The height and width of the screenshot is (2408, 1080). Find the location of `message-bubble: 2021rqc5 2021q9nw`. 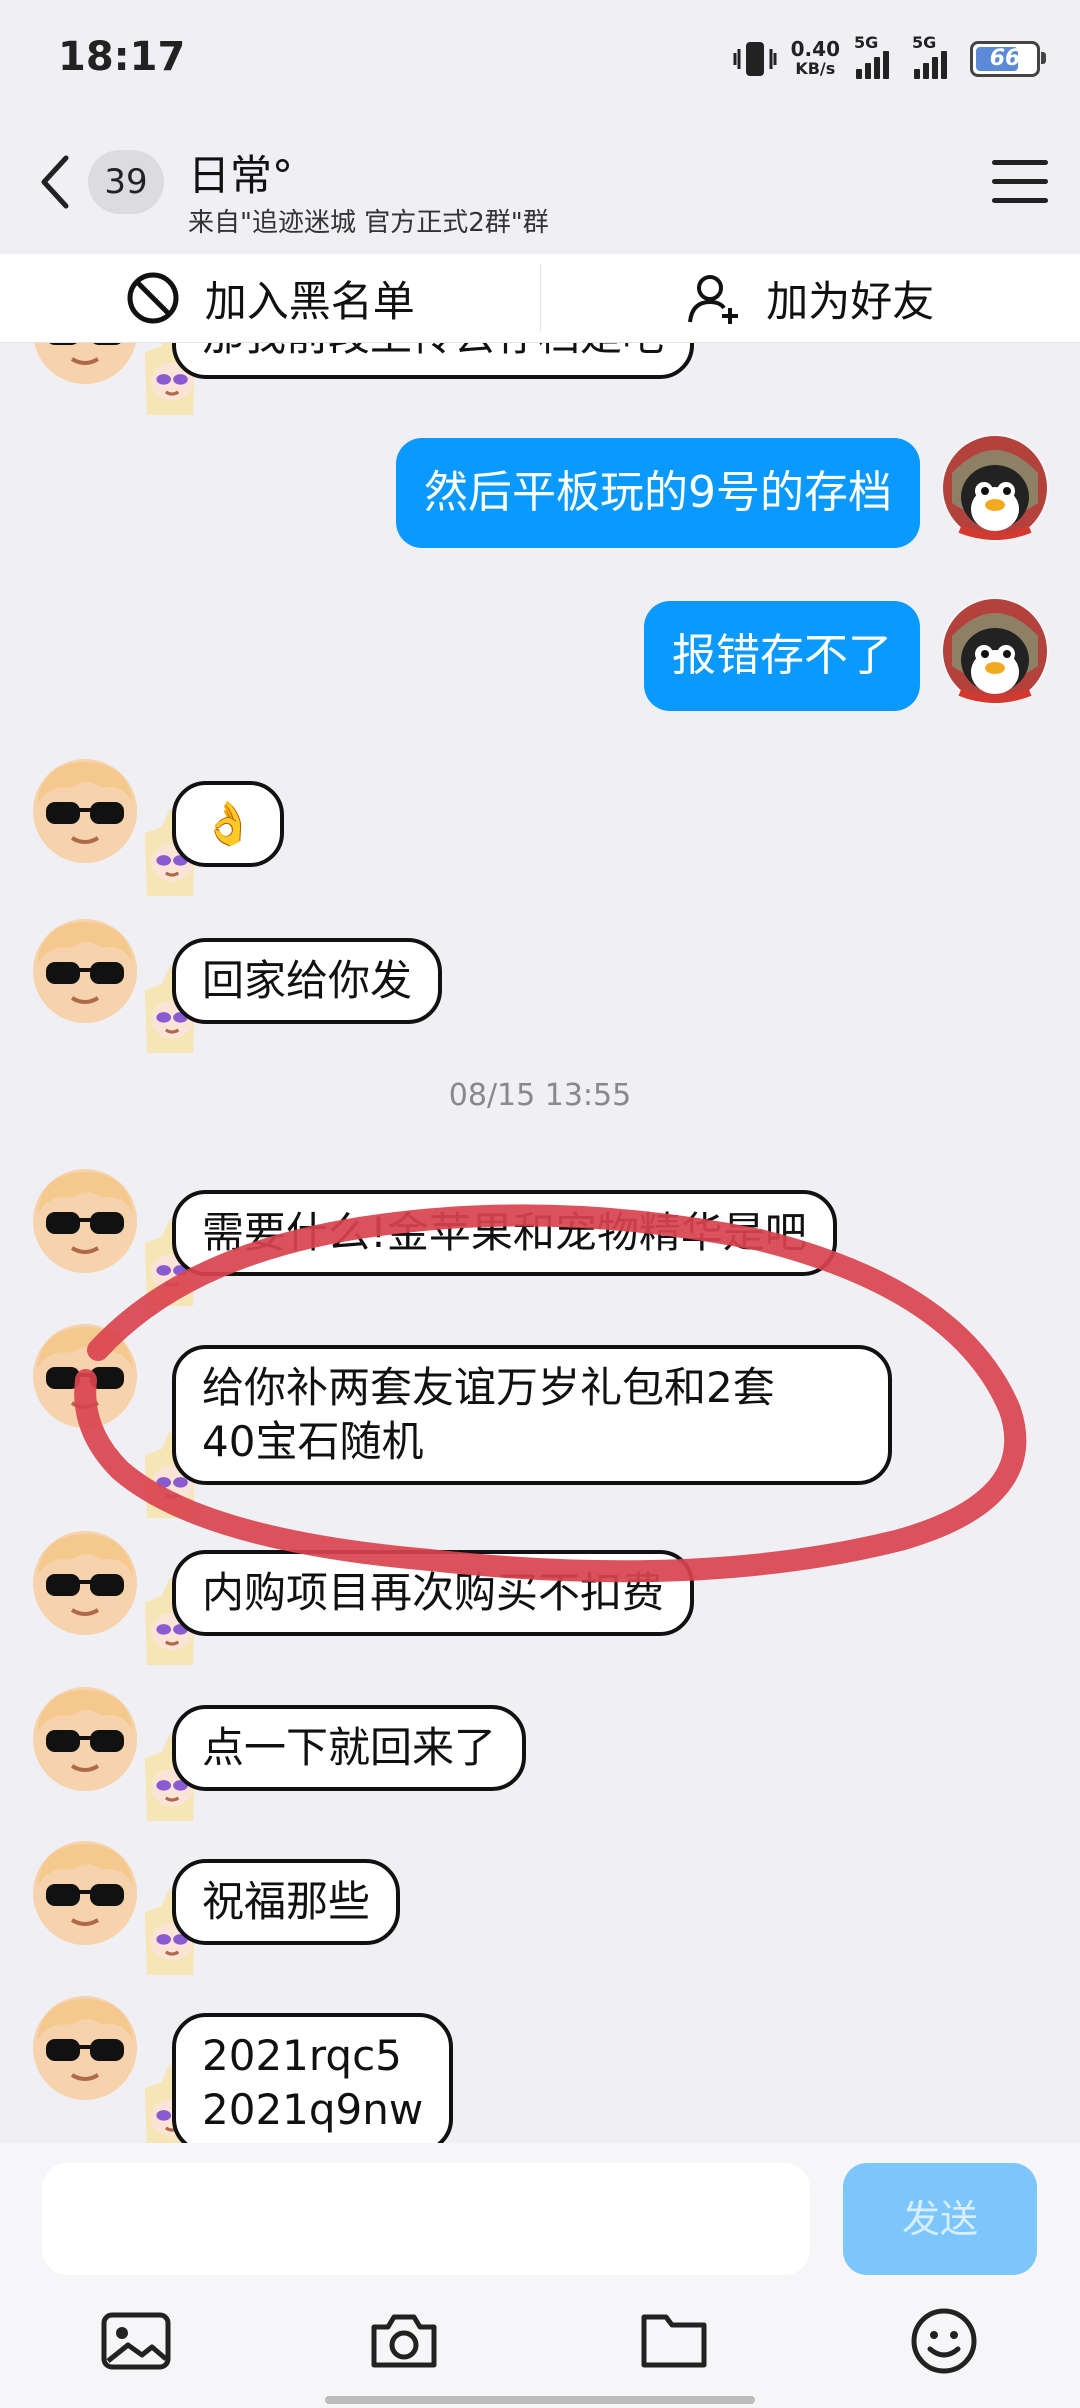

message-bubble: 2021rqc5 2021q9nw is located at coordinates (313, 2078).